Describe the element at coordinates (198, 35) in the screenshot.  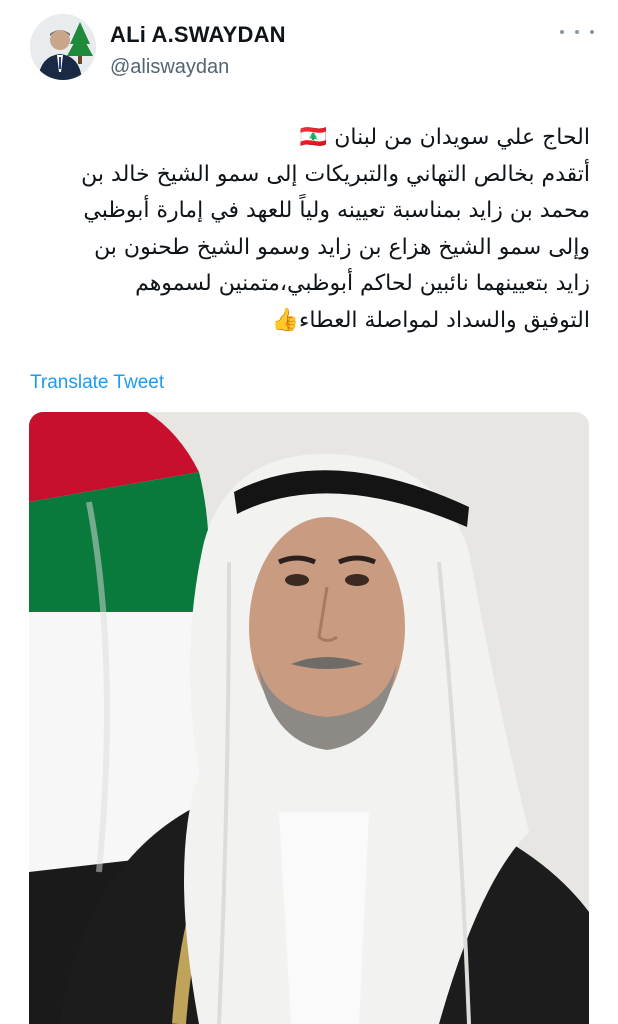
I see `display-name: ALi A.SWAYDAN` at that location.